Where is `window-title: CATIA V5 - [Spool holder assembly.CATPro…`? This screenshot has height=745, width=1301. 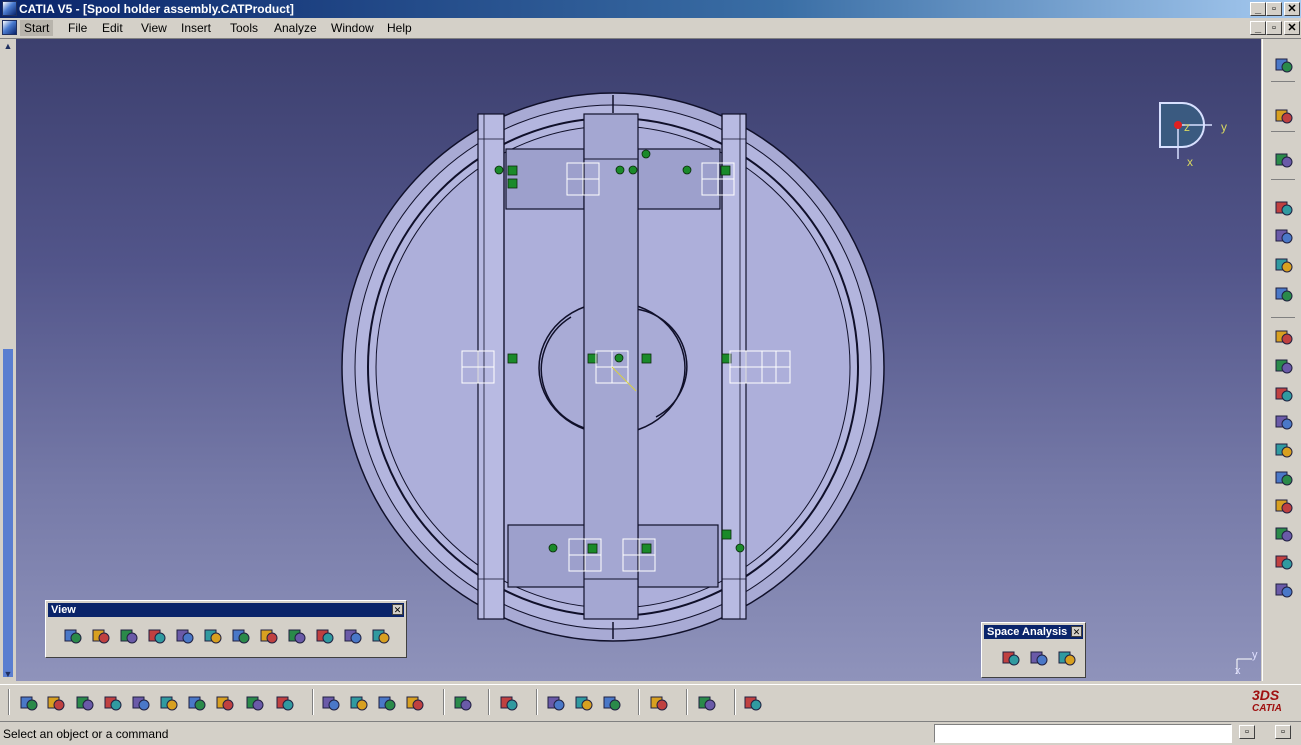
window-title: CATIA V5 - [Spool holder assembly.CATPro… is located at coordinates (156, 9).